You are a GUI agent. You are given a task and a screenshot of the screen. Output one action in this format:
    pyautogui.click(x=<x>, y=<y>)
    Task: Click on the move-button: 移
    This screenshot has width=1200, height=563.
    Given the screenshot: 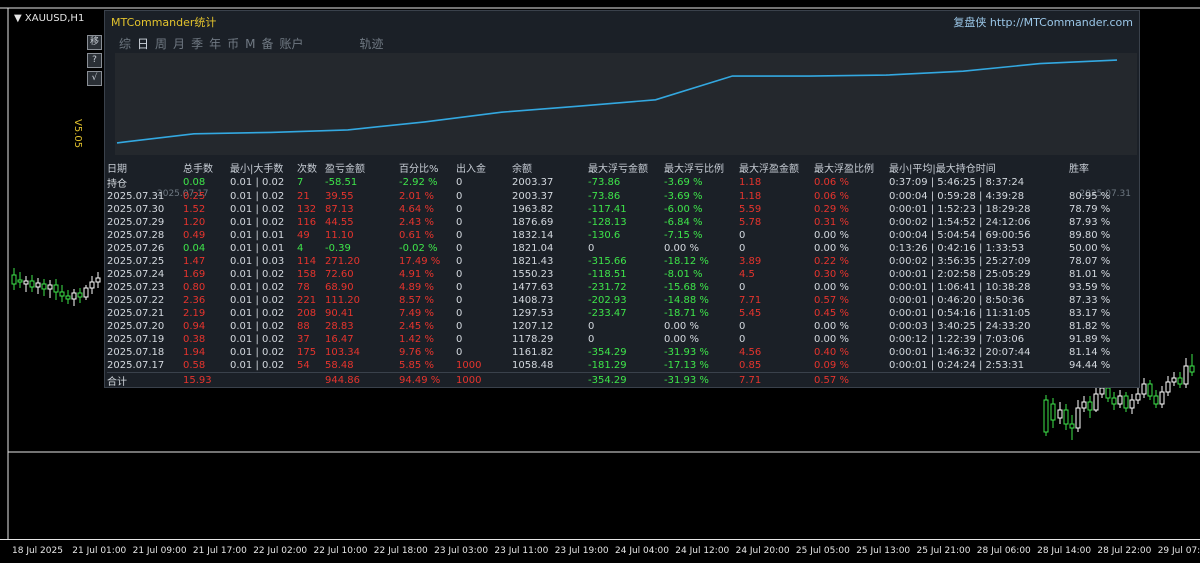 What is the action you would take?
    pyautogui.click(x=94, y=42)
    